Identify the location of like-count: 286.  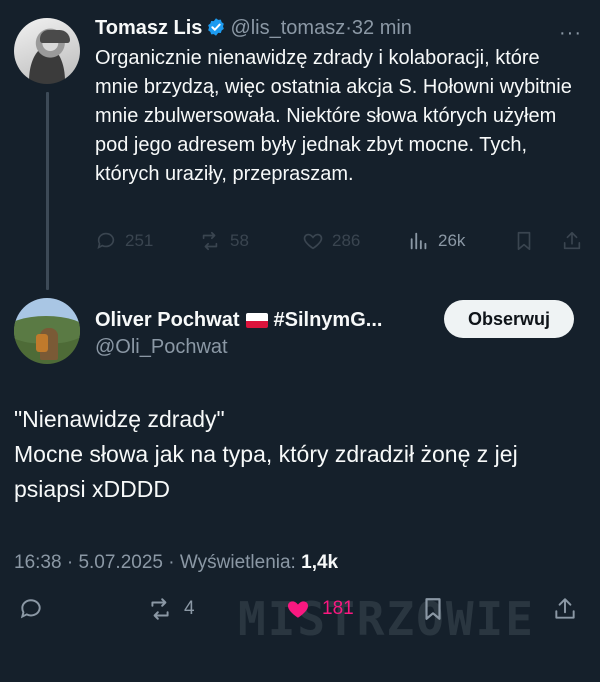
(346, 240).